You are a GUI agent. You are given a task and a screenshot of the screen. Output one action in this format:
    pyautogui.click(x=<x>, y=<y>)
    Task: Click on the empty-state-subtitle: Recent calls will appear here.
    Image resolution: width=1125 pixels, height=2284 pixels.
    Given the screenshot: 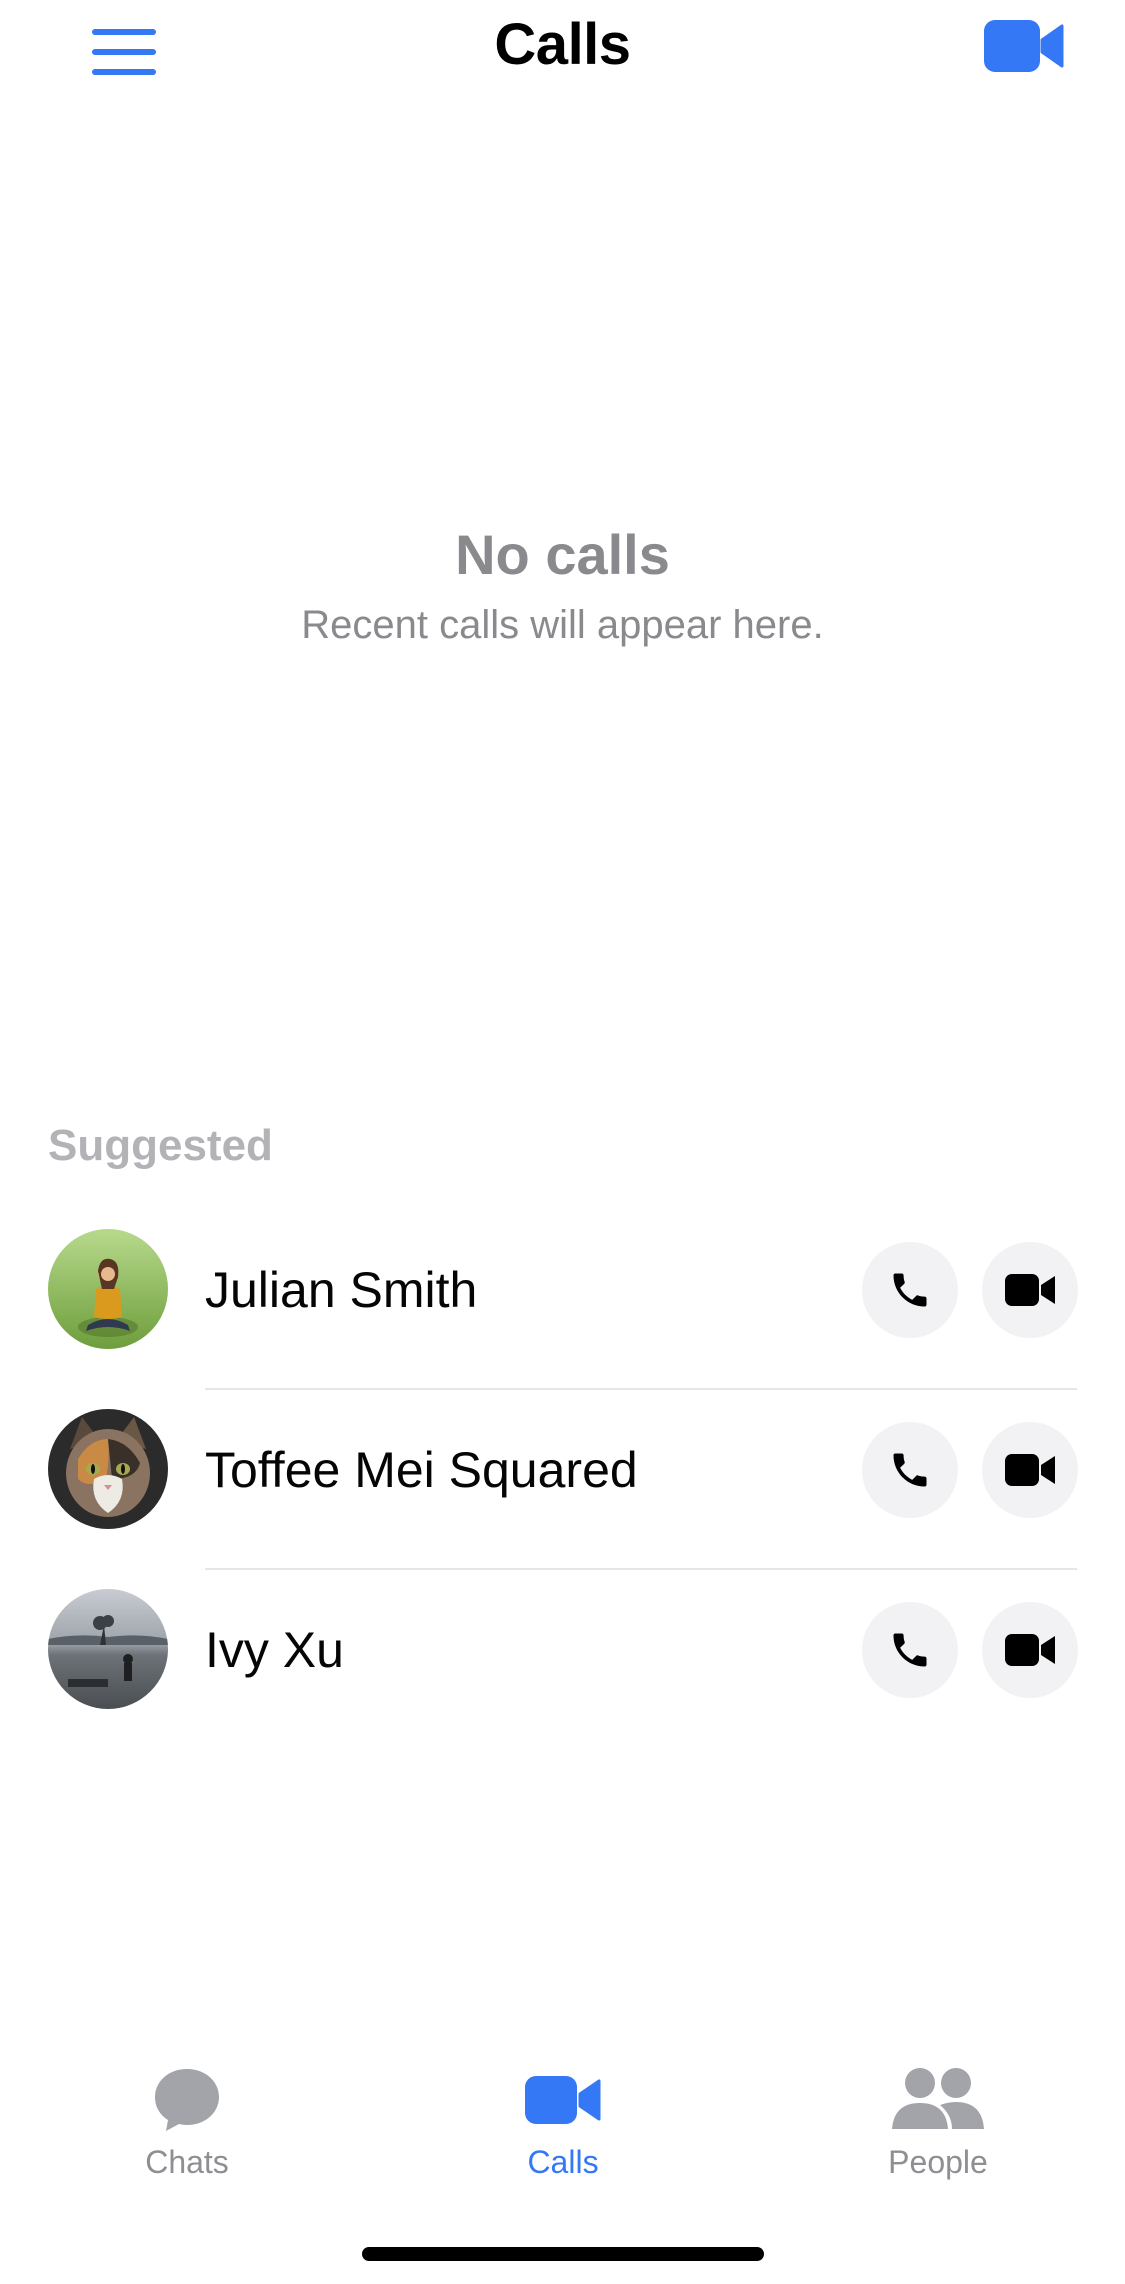 What is the action you would take?
    pyautogui.click(x=562, y=625)
    